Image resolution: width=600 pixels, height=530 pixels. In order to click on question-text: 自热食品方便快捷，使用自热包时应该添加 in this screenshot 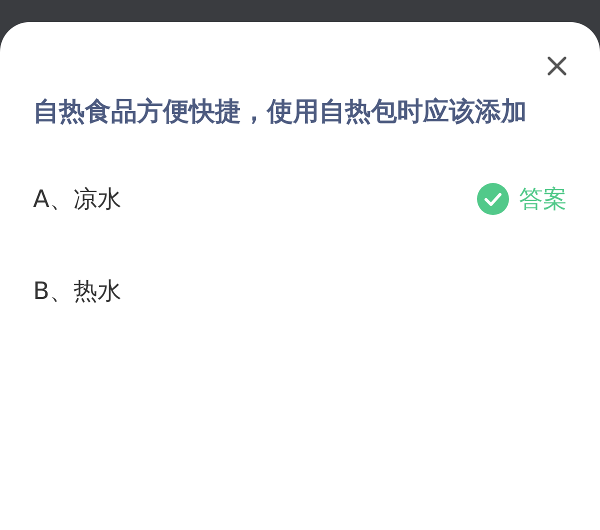, I will do `click(280, 112)`.